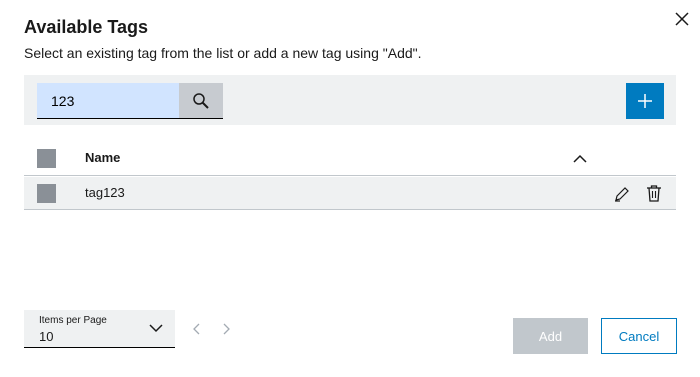 The height and width of the screenshot is (377, 700). I want to click on edit-button, so click(622, 194).